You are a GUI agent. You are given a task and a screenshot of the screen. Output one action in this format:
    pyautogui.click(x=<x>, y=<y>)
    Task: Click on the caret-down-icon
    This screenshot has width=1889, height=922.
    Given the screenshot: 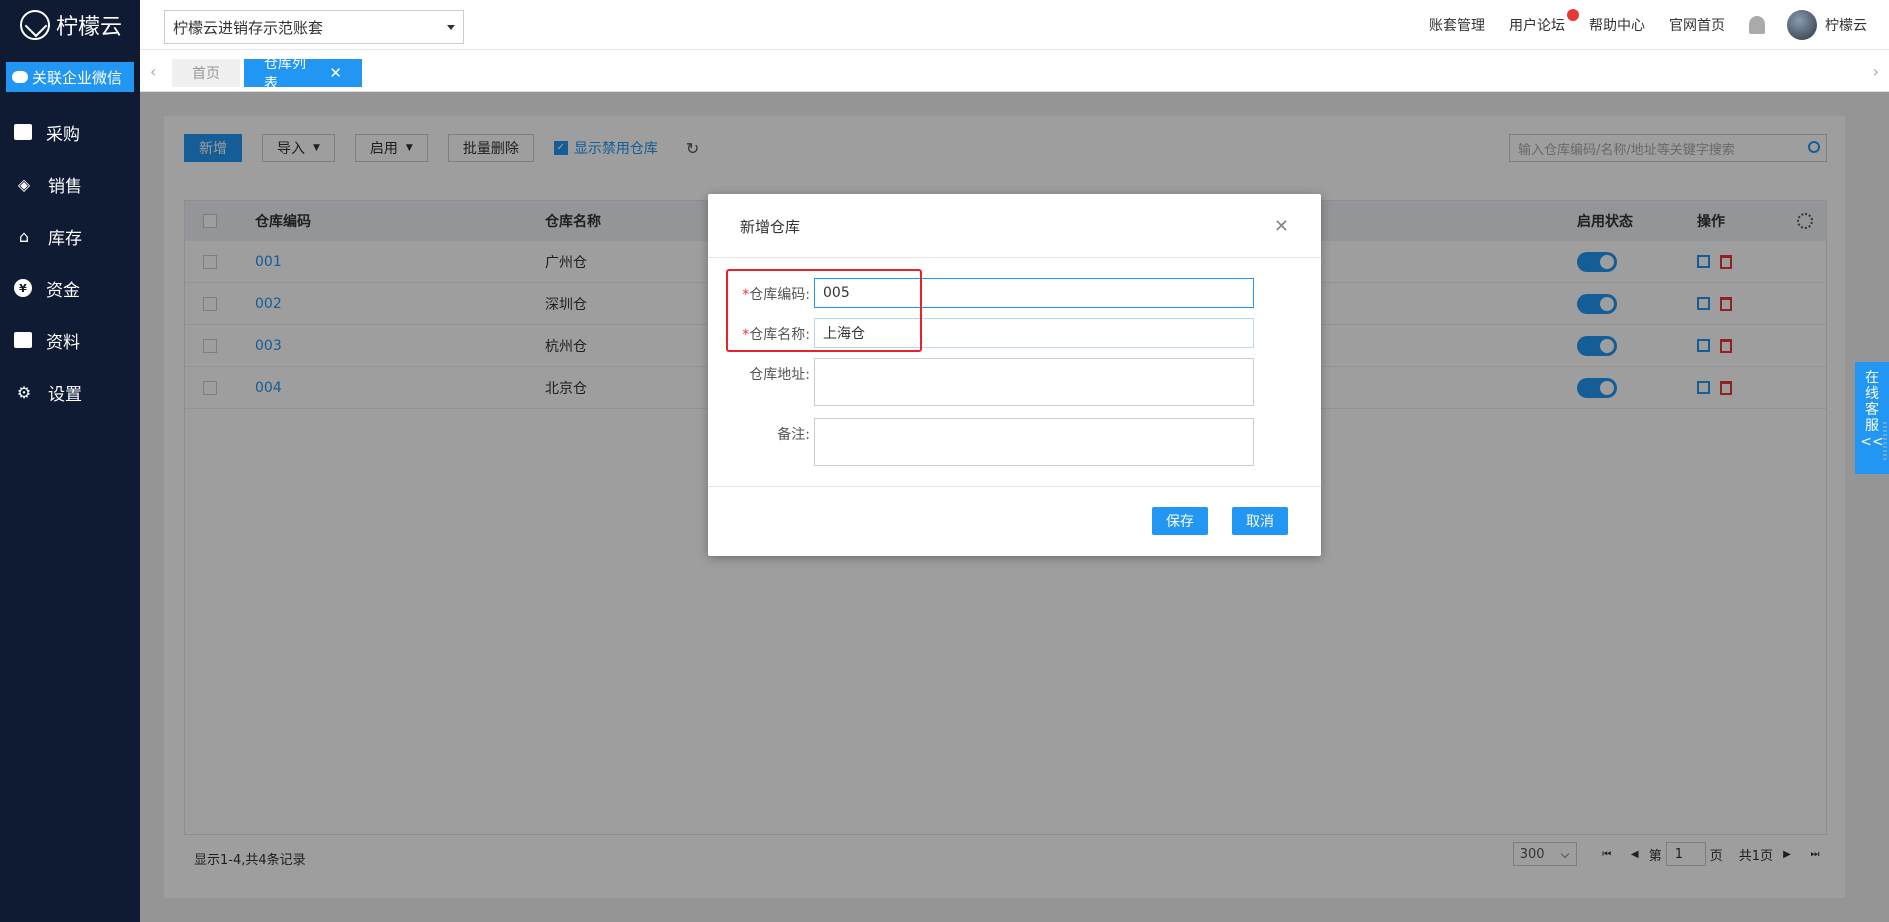 What is the action you would take?
    pyautogui.click(x=451, y=27)
    